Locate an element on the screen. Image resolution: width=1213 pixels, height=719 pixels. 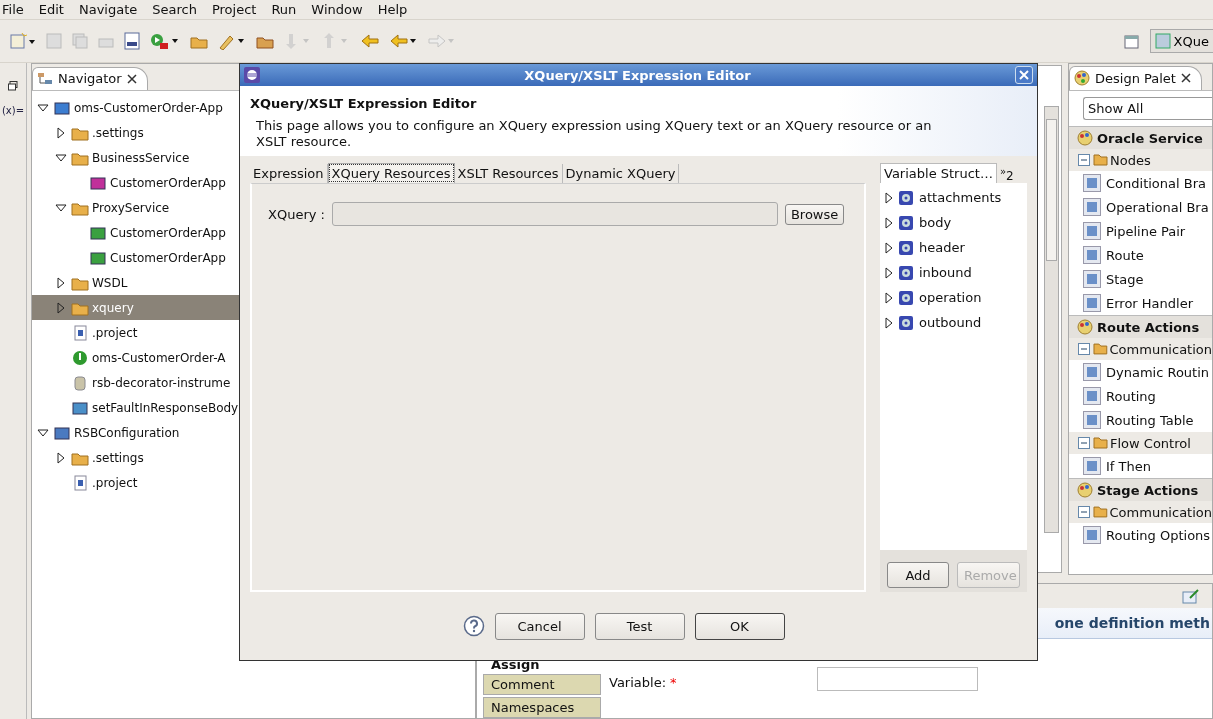
dialog-description: This page allows you to configure an XQuery expression using XQuery text or an XQuery resource or an XSLT resource. is located at coordinates (594, 134).